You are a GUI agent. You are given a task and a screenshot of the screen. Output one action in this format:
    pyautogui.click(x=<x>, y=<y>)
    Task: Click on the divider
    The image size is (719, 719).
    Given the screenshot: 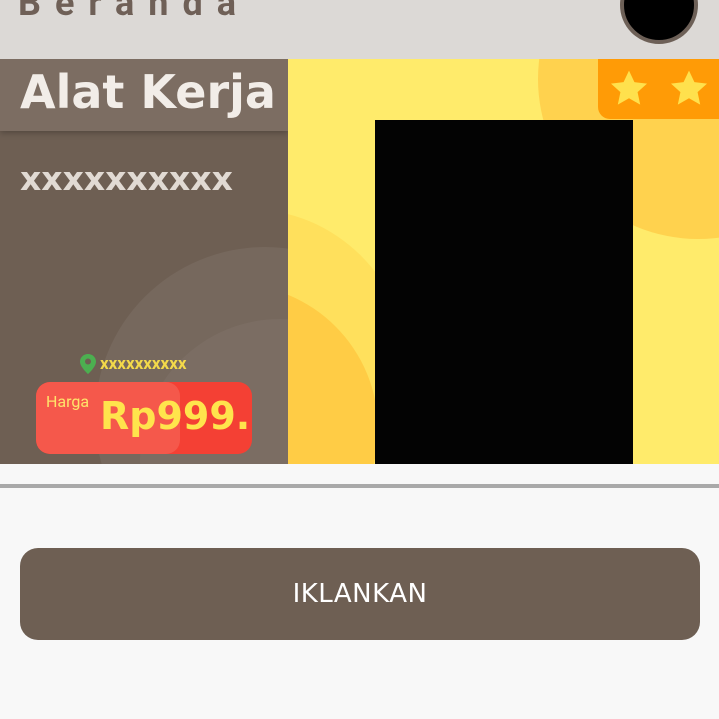 What is the action you would take?
    pyautogui.click(x=359, y=486)
    